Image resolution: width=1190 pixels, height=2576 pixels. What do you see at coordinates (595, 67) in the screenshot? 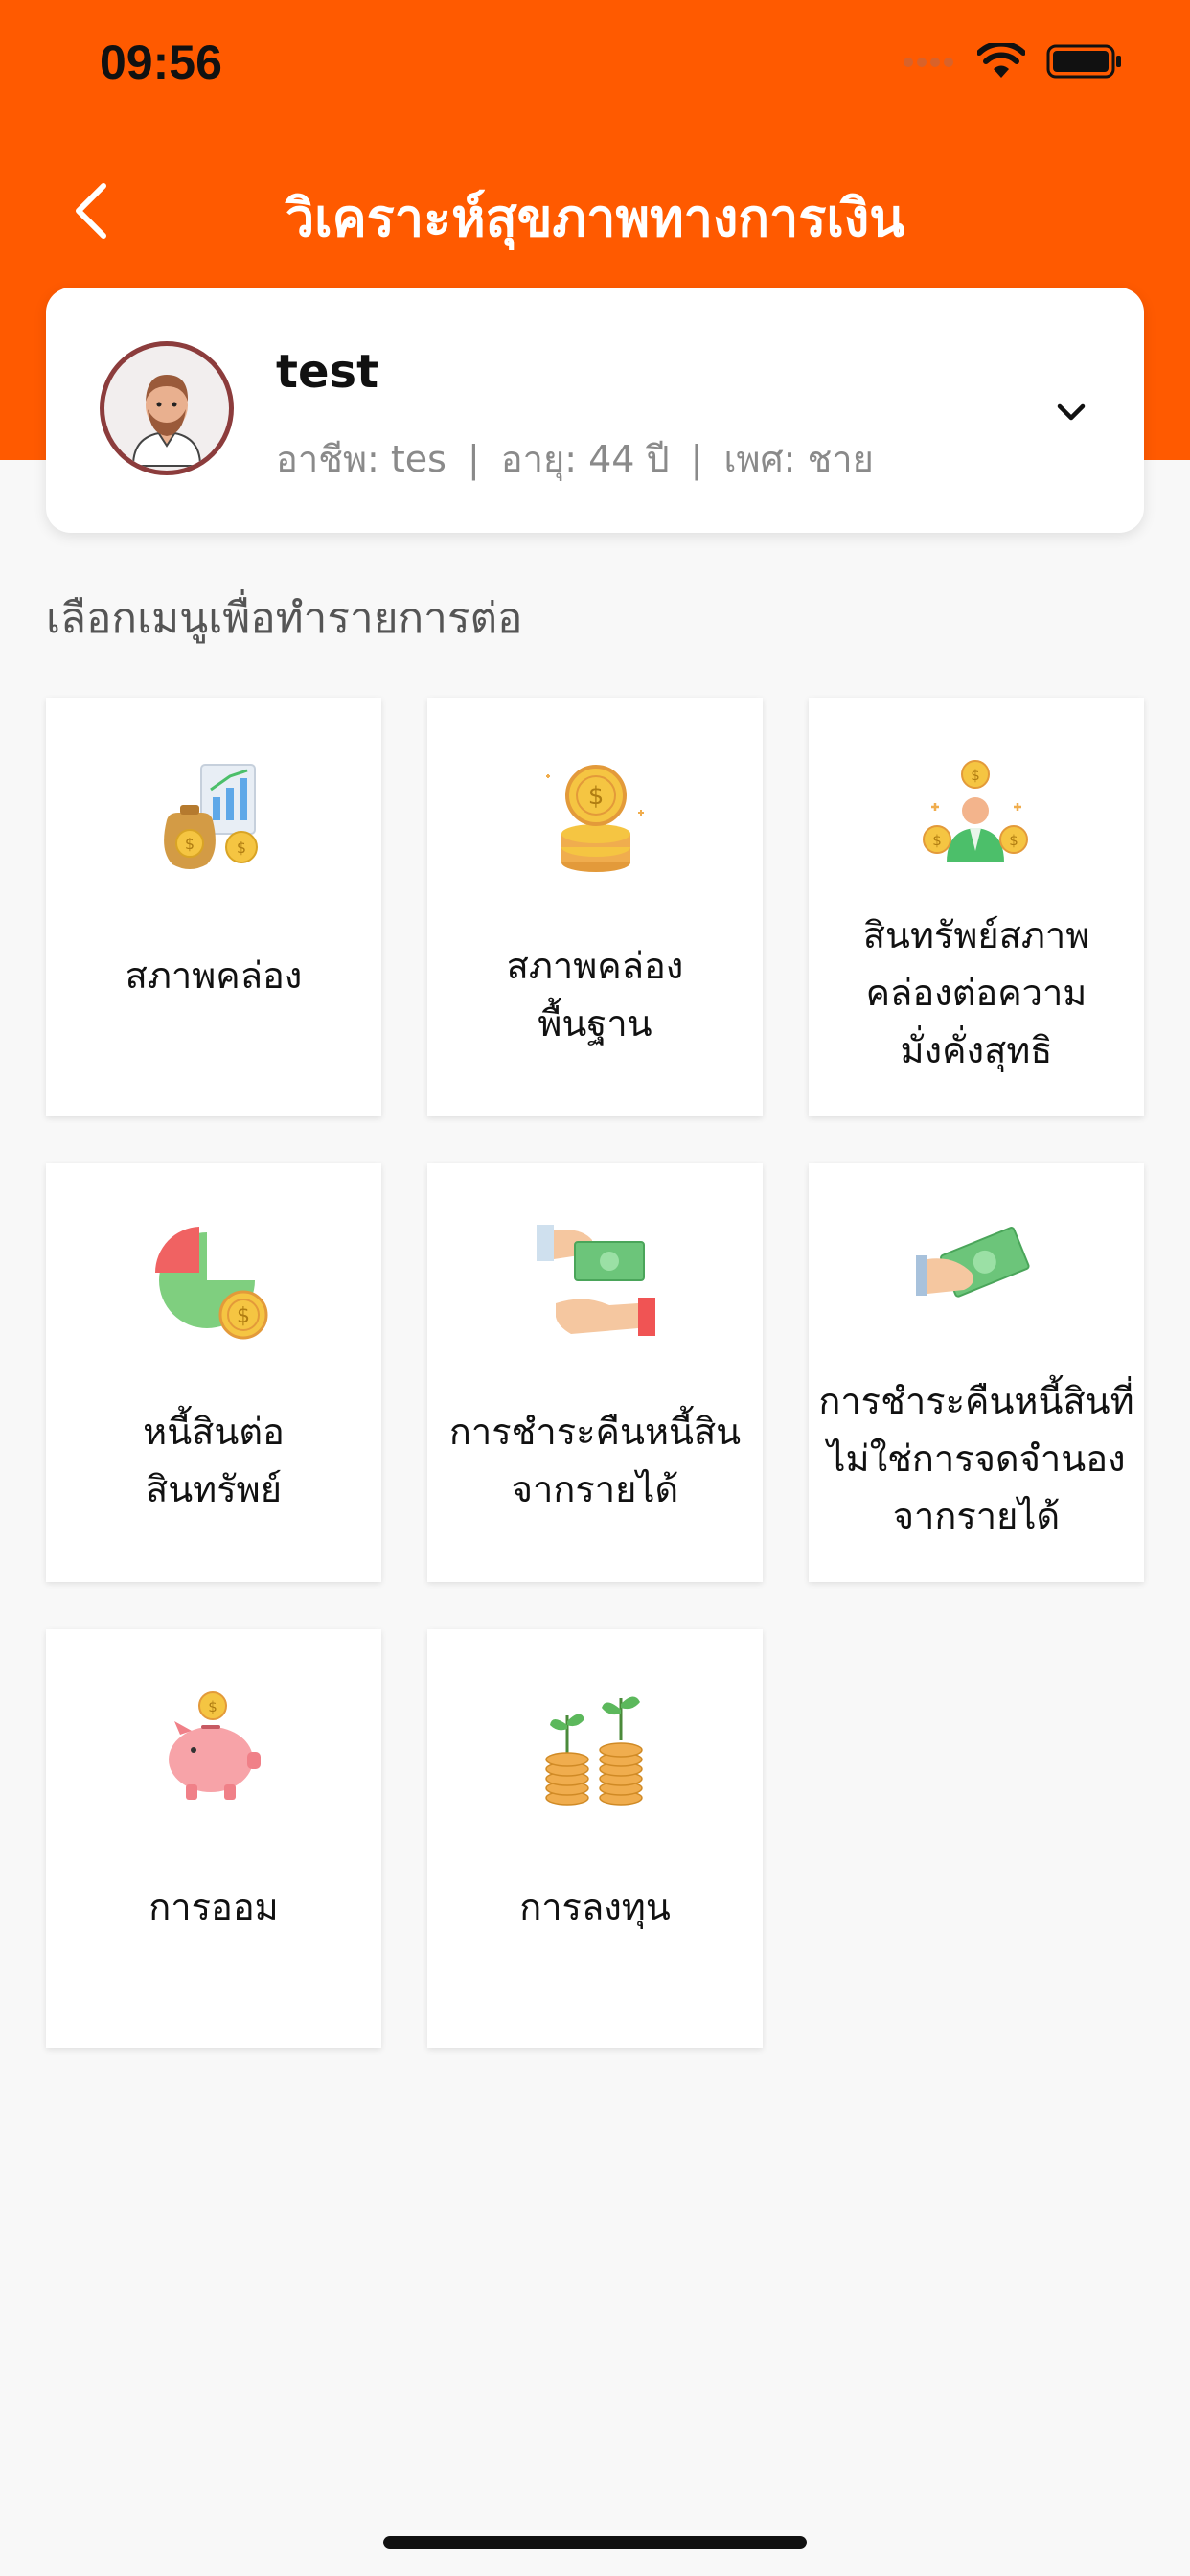
I see `status-bar: 09:56` at bounding box center [595, 67].